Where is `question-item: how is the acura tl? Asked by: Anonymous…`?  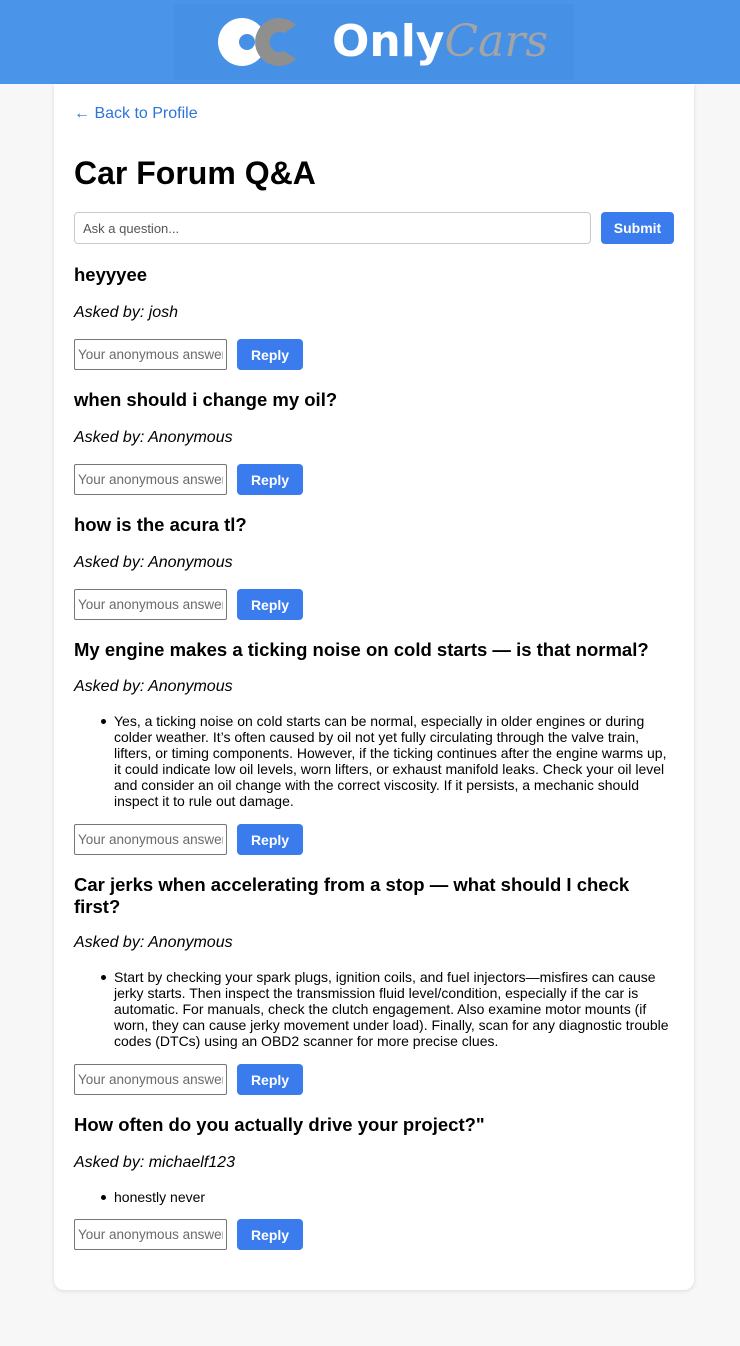
question-item: how is the acura tl? Asked by: Anonymous… is located at coordinates (374, 567).